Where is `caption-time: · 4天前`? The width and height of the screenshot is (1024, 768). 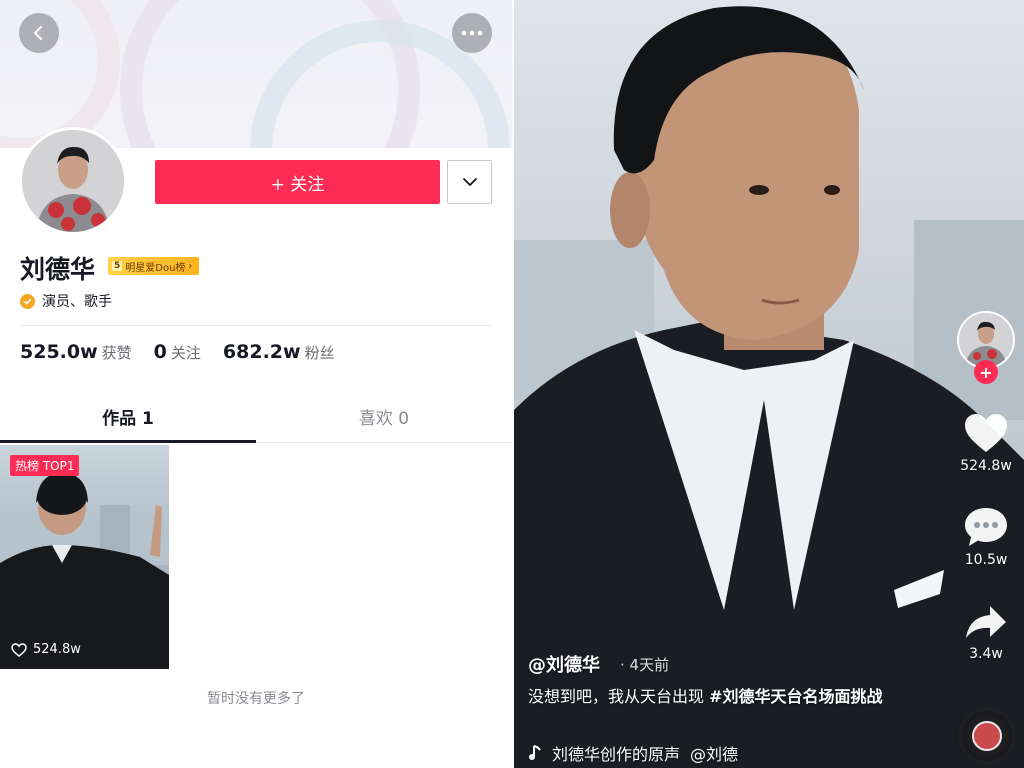
caption-time: · 4天前 is located at coordinates (645, 665).